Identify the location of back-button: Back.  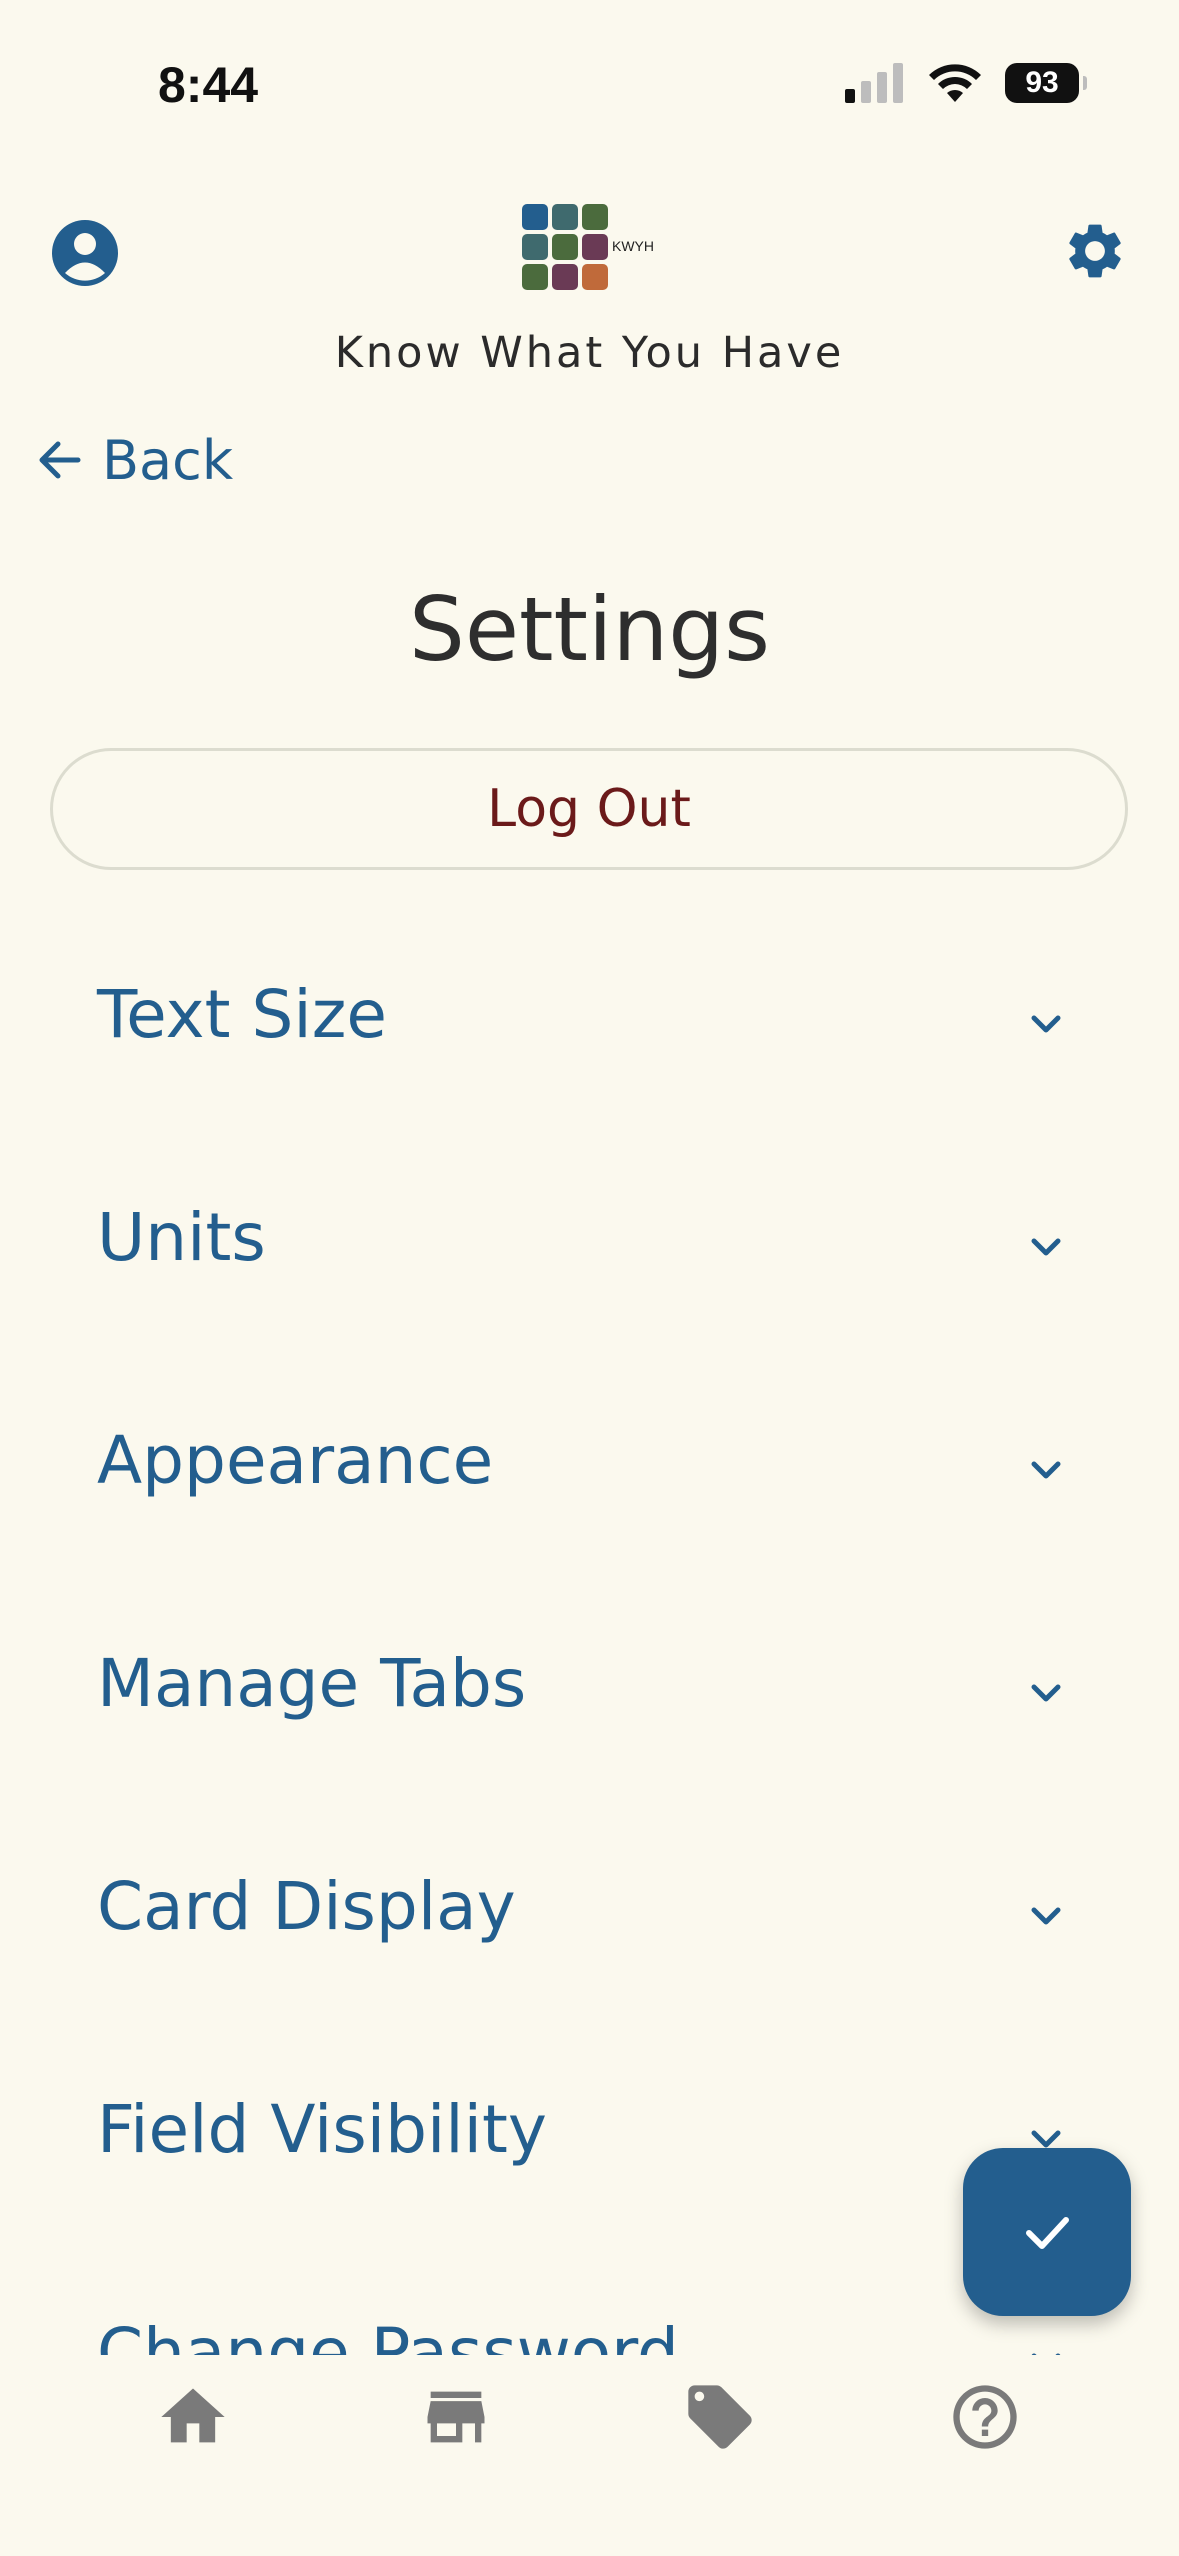
(134, 460).